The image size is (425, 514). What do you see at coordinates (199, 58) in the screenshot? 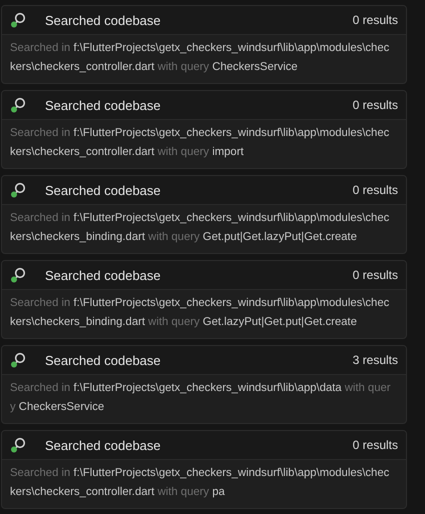
I see `search-description: Searched in f:\FlutterProjects\getx_checkers_windsurf\lib\app\modules\checkers\checkers_controller.dart with query CheckersService` at bounding box center [199, 58].